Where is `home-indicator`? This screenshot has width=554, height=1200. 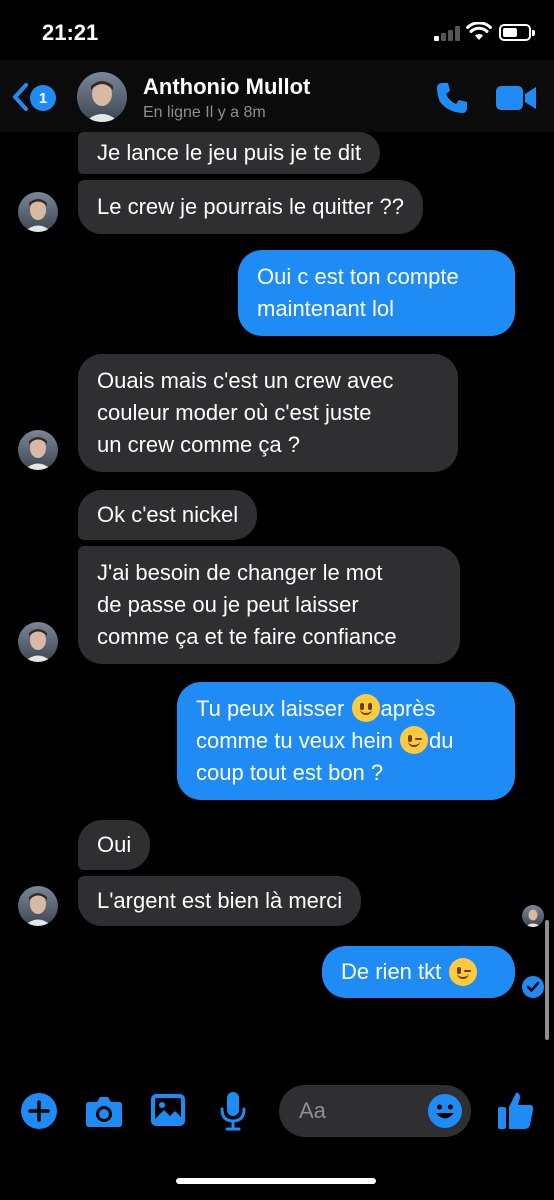
home-indicator is located at coordinates (276, 1181).